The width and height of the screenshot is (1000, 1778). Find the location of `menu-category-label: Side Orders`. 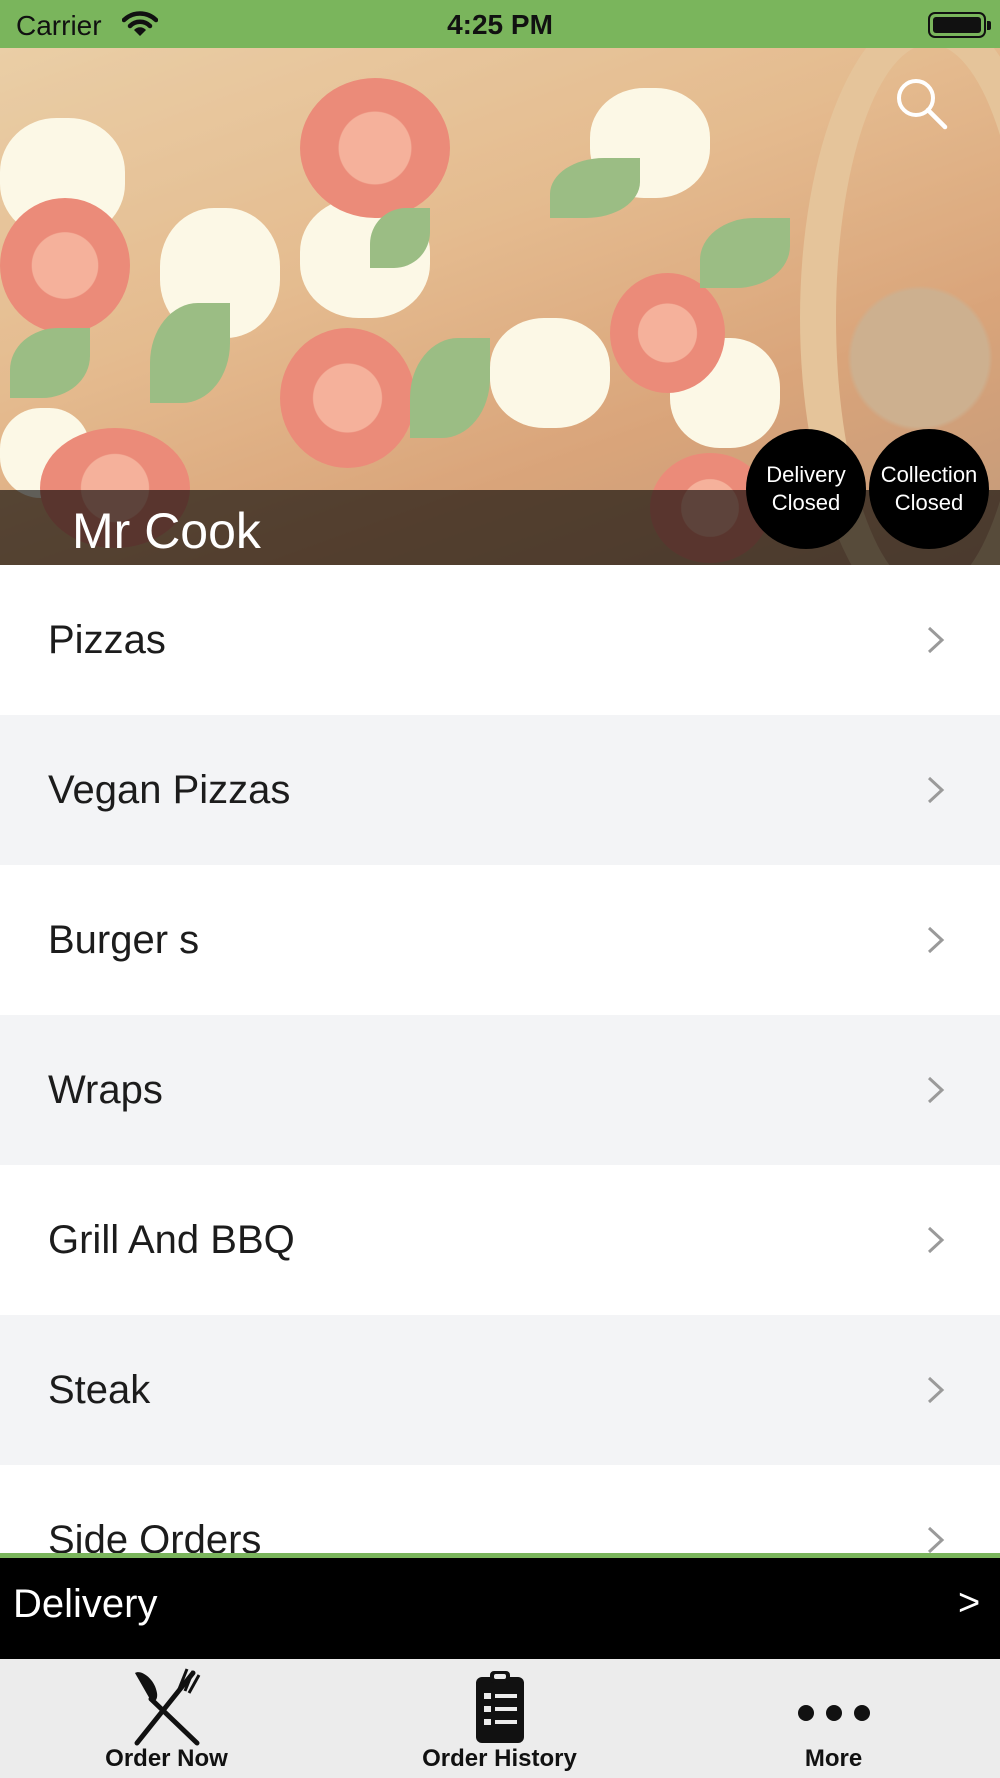

menu-category-label: Side Orders is located at coordinates (155, 1536).